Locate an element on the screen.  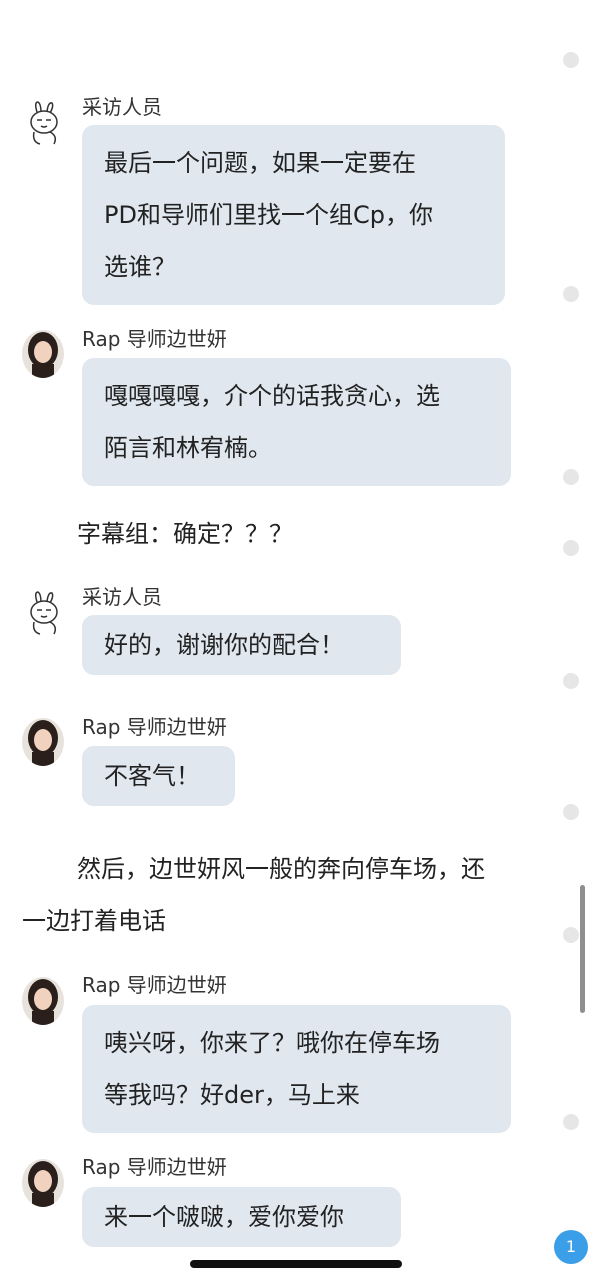
message-bubble: 咦兴呀，你来了？哦你在停车场 等我吗？好der，马上来 is located at coordinates (296, 1069).